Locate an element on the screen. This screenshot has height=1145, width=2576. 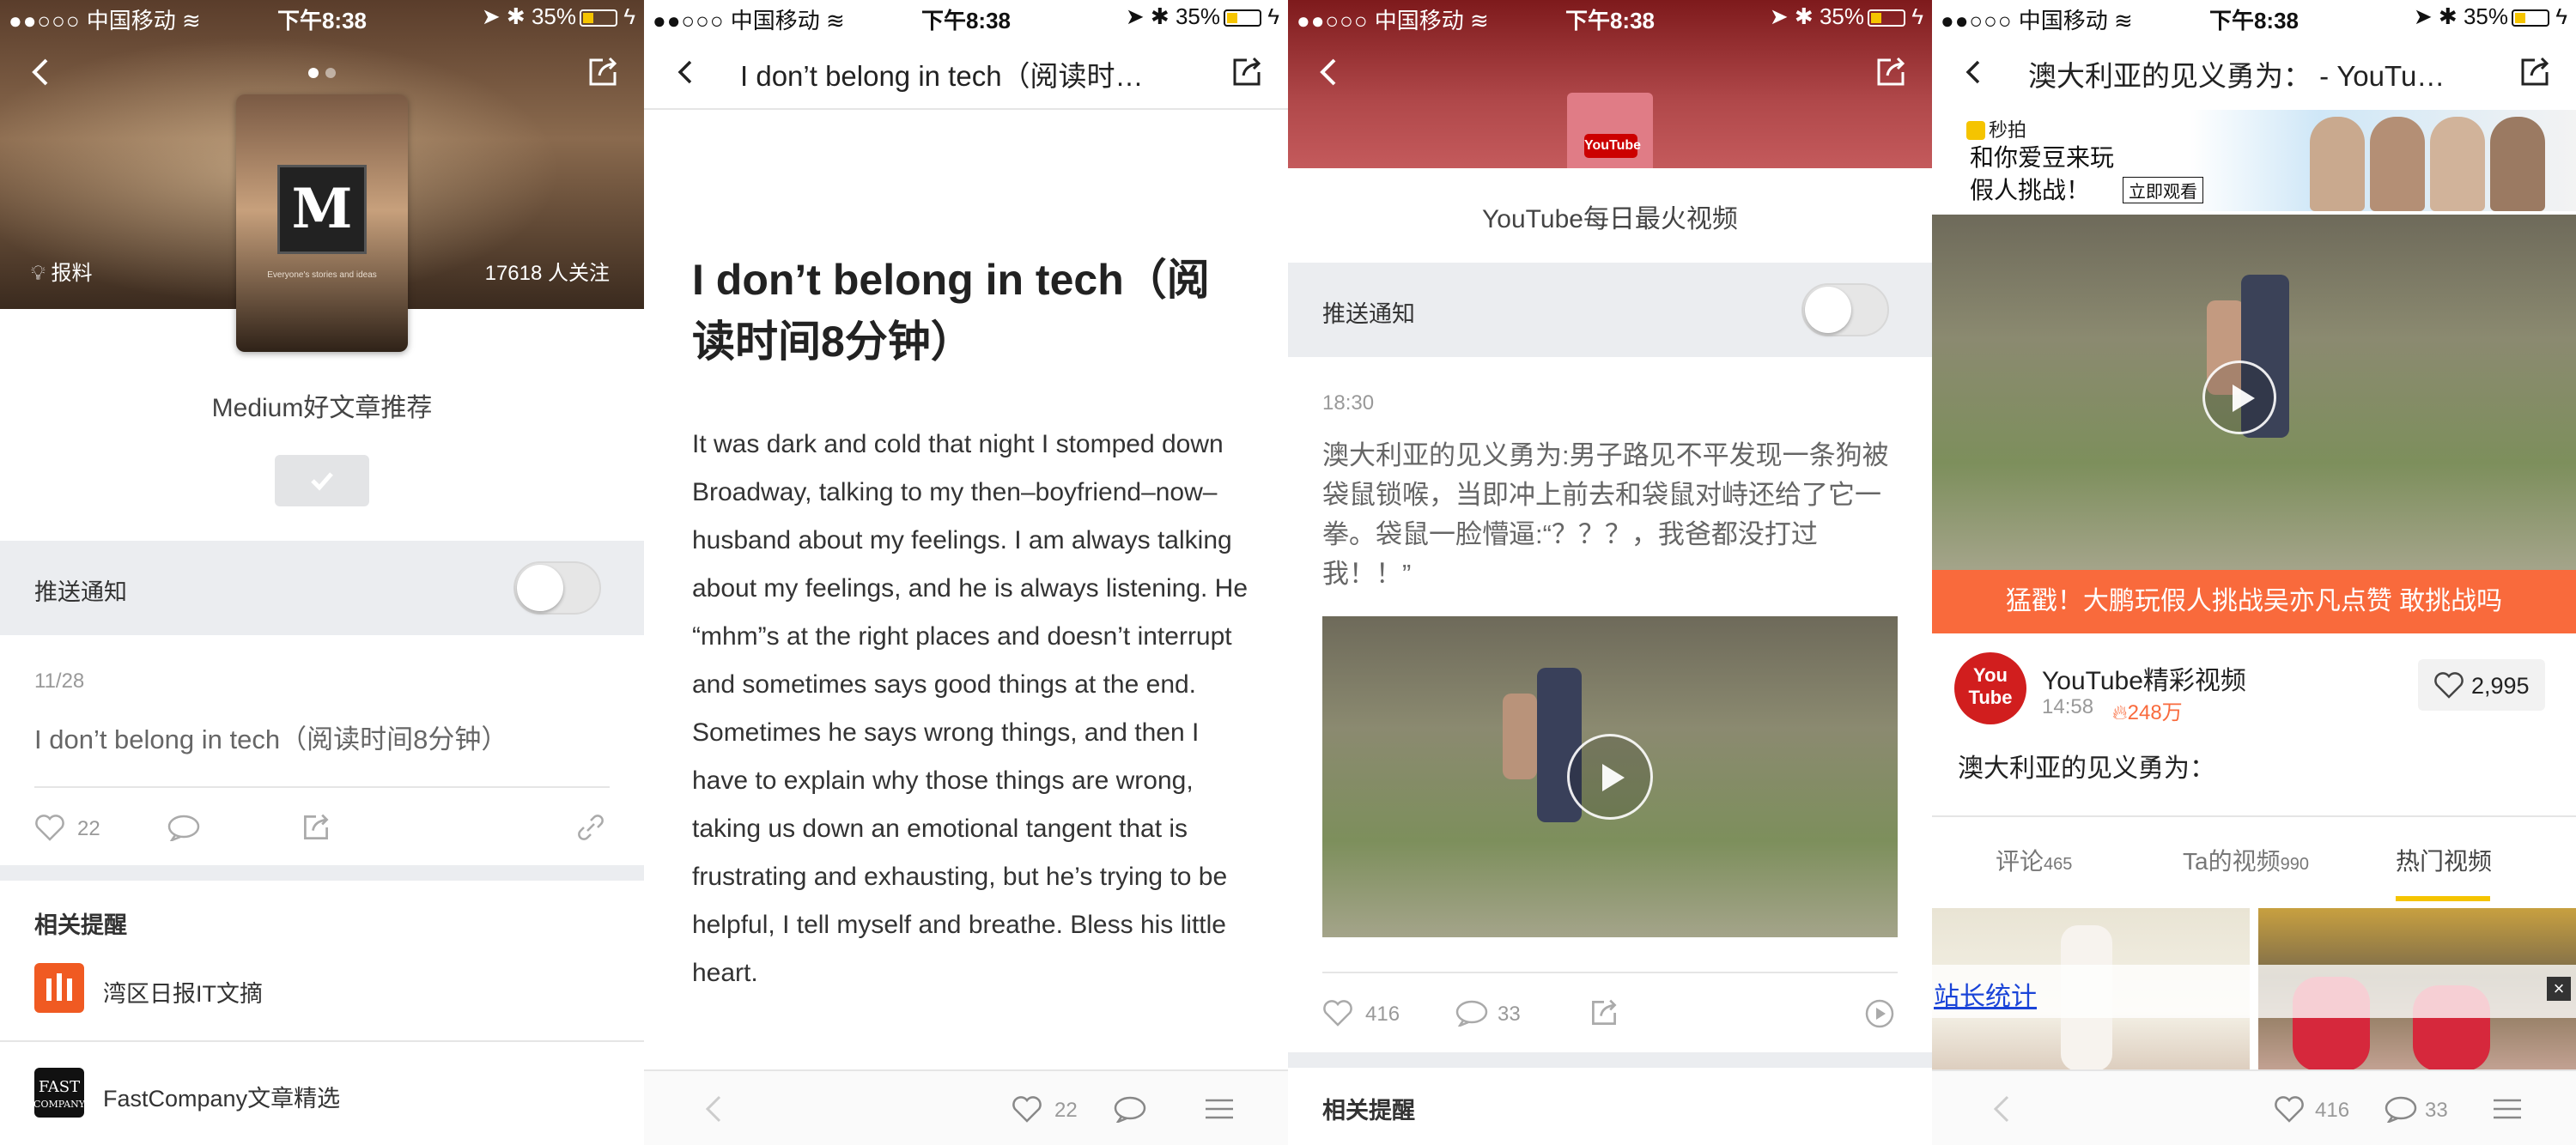
video-description: 澳大利亚的见义勇为： is located at coordinates (2086, 768).